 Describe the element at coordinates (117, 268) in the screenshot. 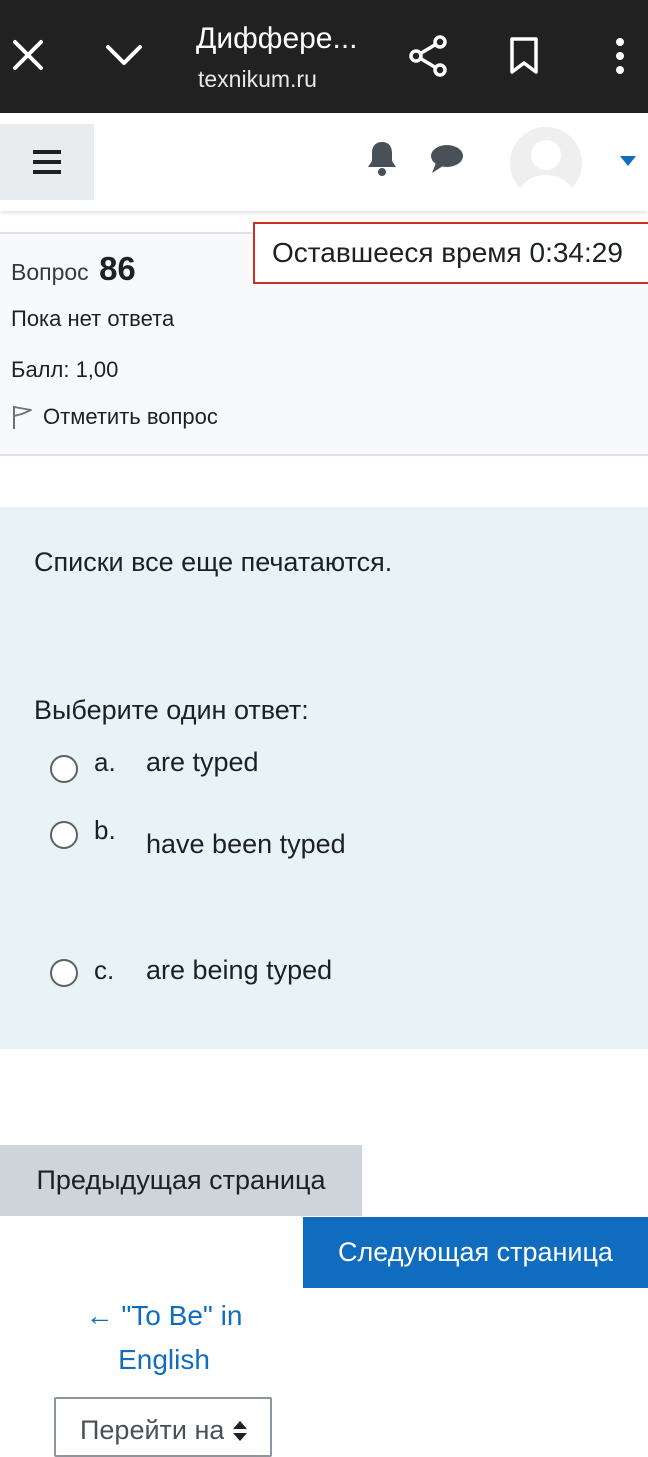

I see `question-number-value: 86` at that location.